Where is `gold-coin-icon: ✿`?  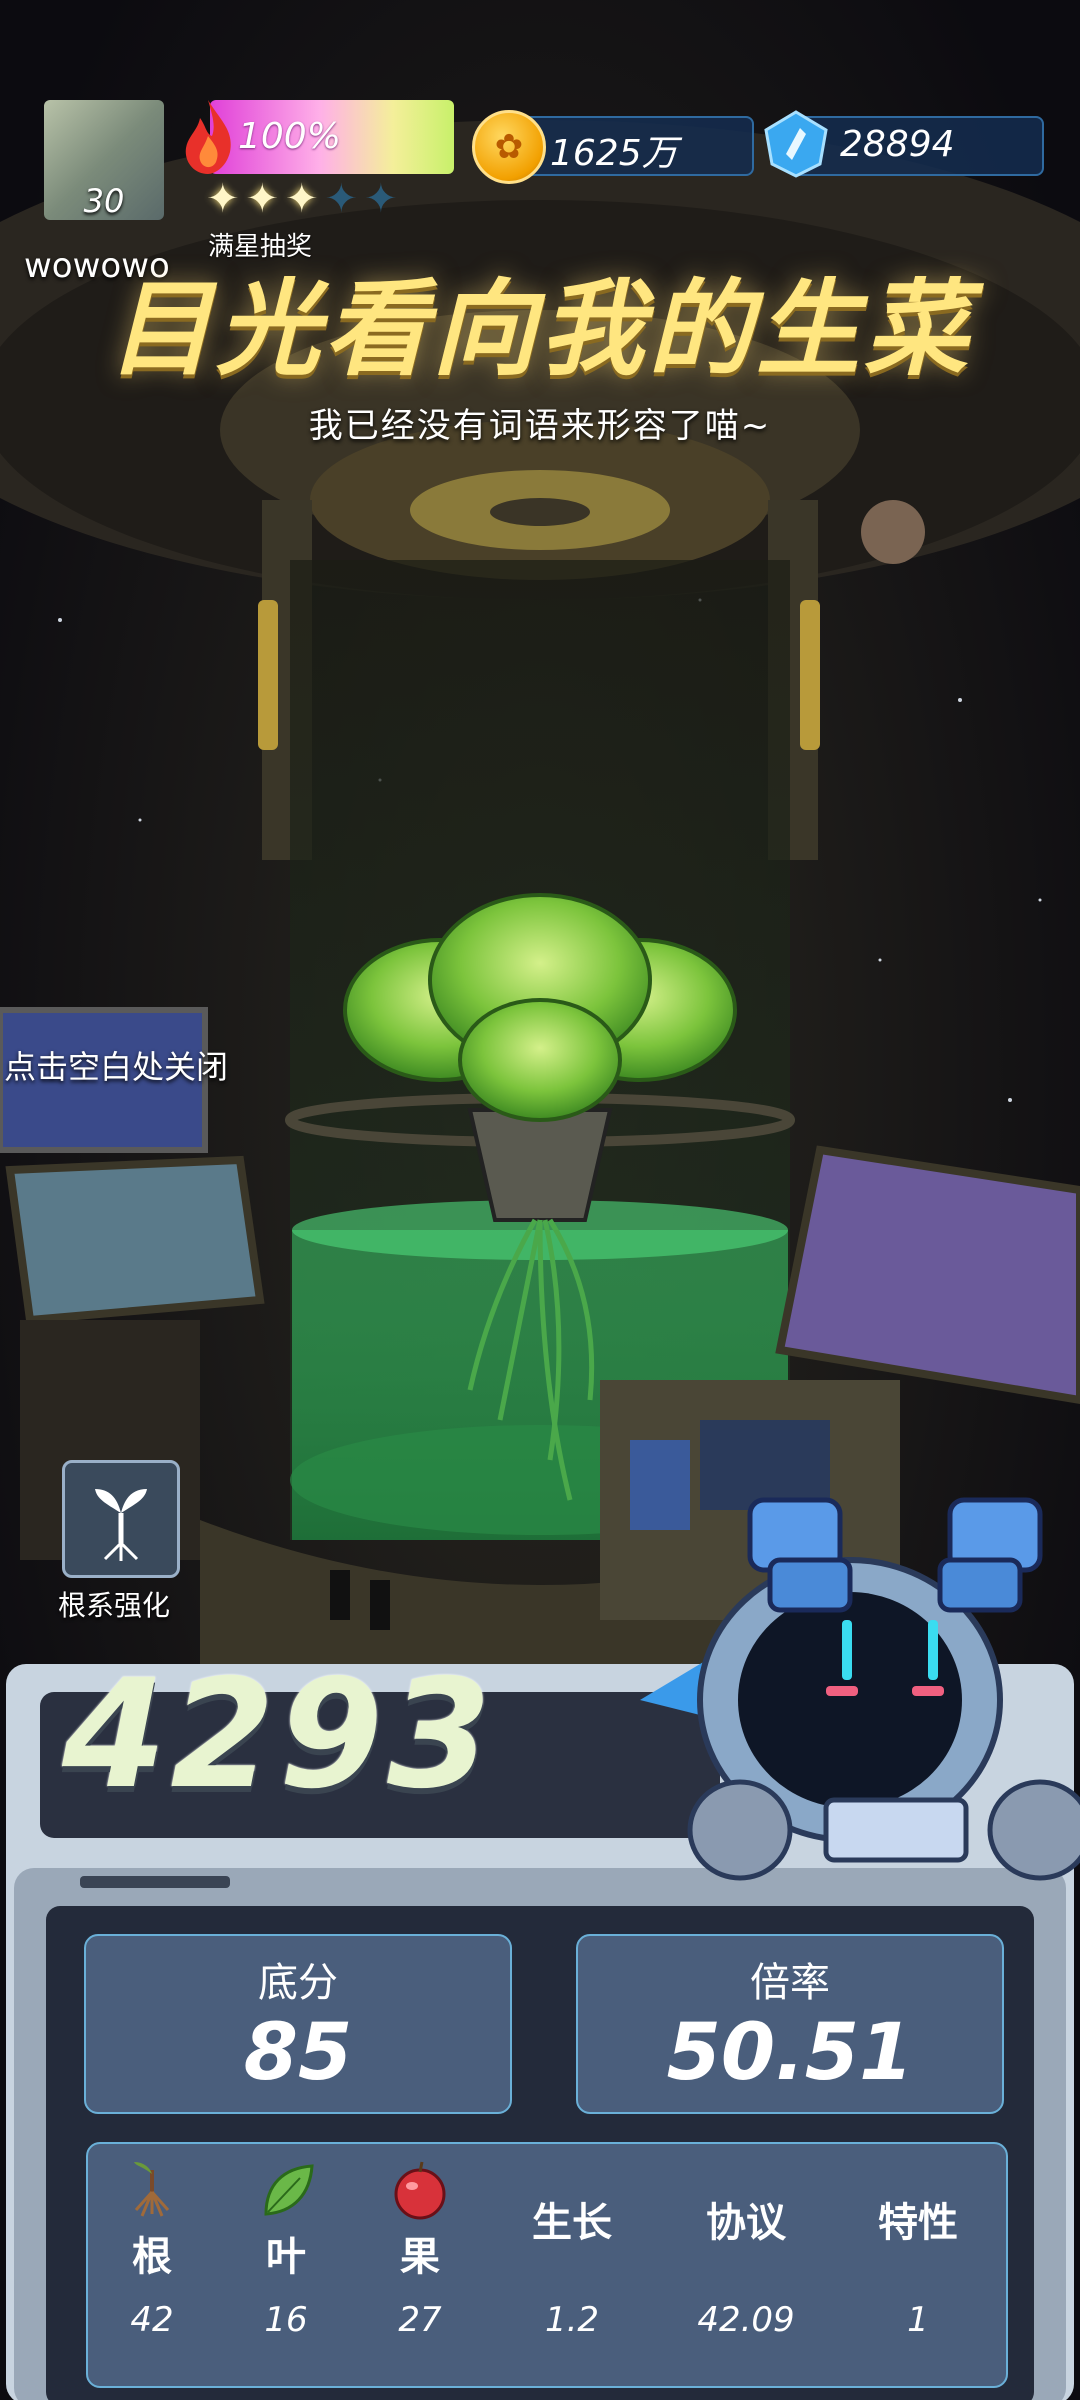
gold-coin-icon: ✿ is located at coordinates (509, 147).